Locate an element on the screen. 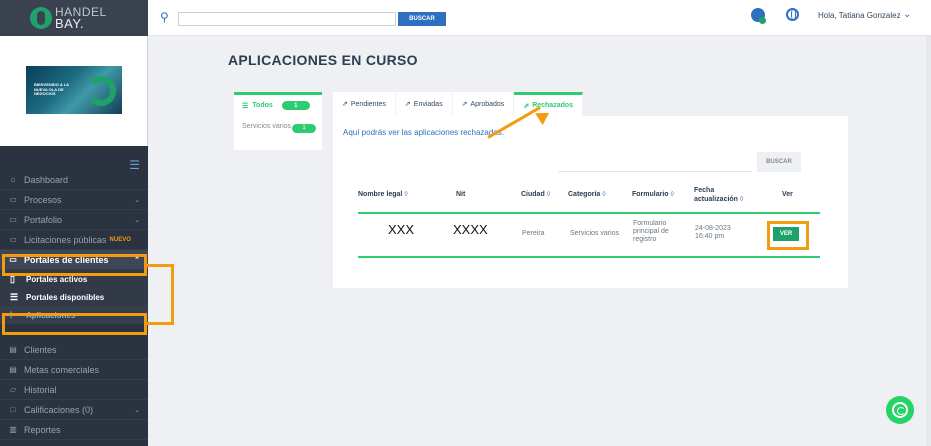 The height and width of the screenshot is (446, 931). col-formulario: Formulario ◊ is located at coordinates (653, 194).